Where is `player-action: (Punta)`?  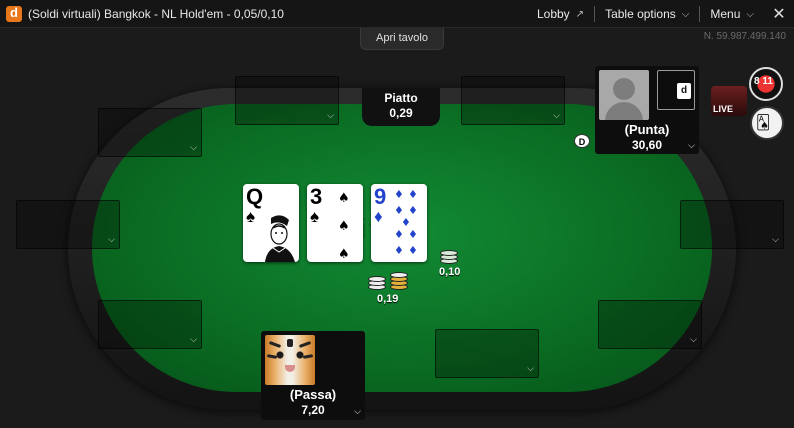
player-action: (Punta) is located at coordinates (647, 129).